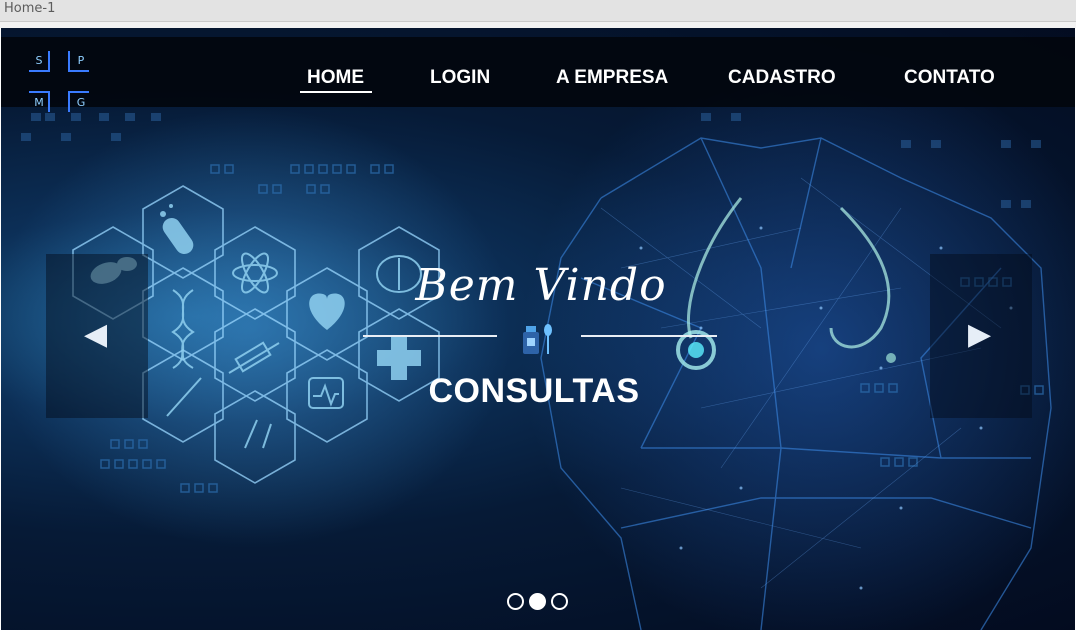  What do you see at coordinates (979, 335) in the screenshot?
I see `chevron-right-icon: ▶` at bounding box center [979, 335].